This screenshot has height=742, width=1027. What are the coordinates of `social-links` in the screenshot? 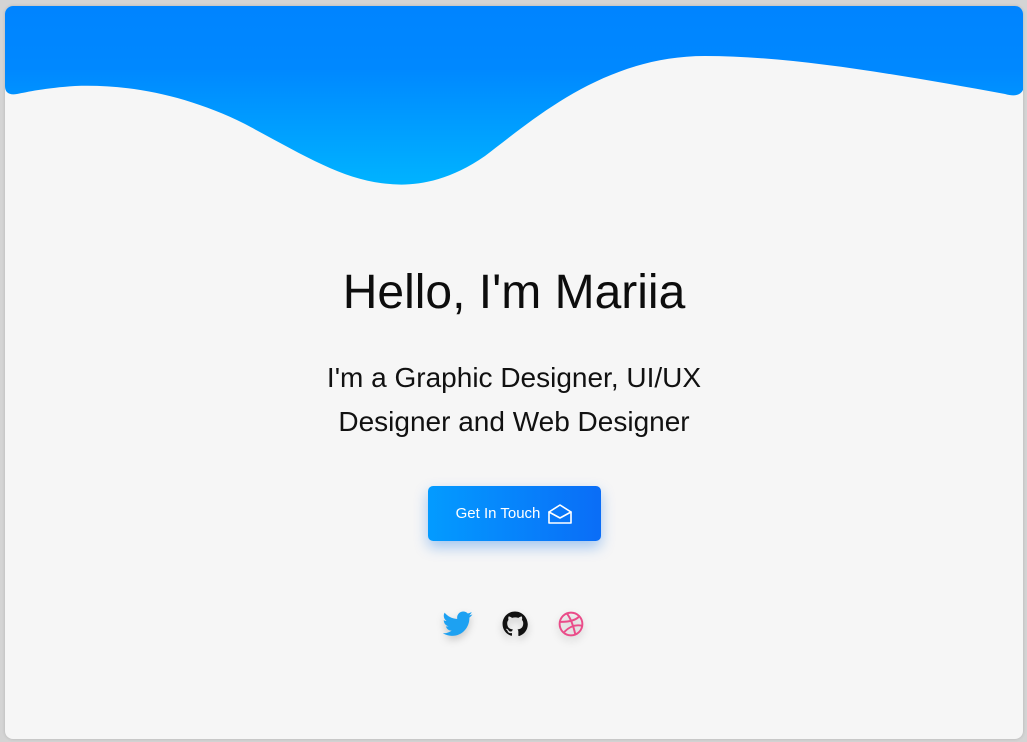 It's located at (514, 626).